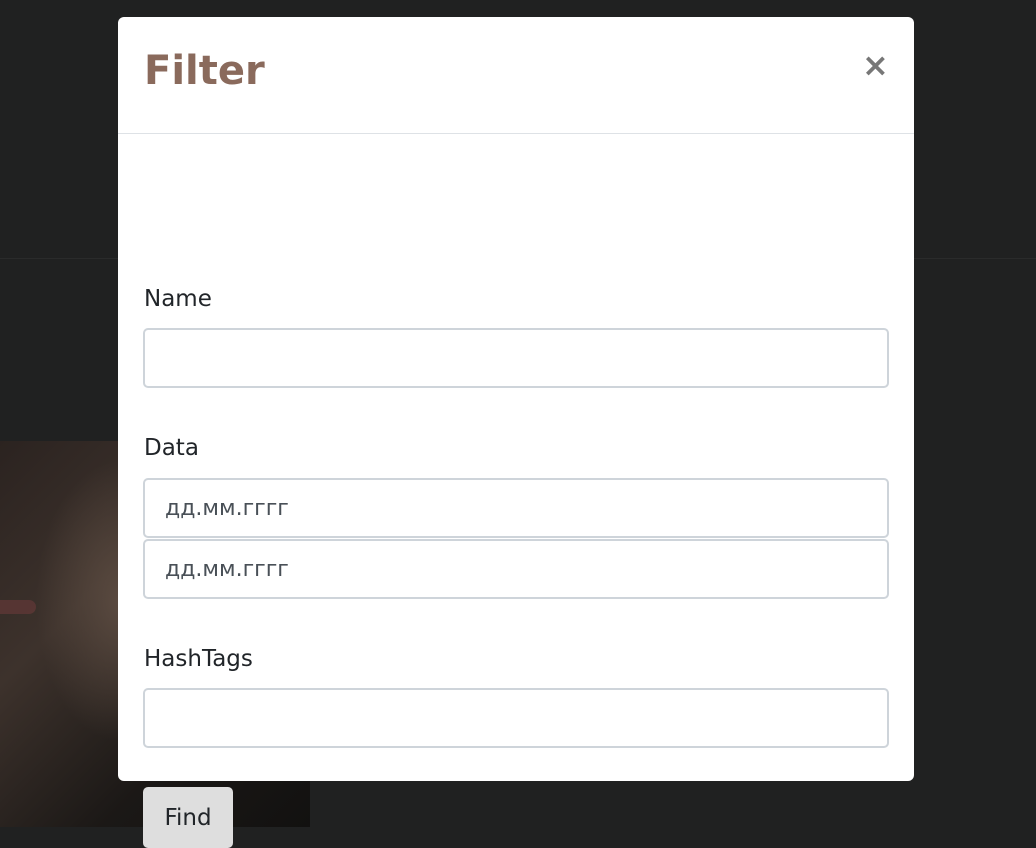 The height and width of the screenshot is (848, 1036). What do you see at coordinates (516, 718) in the screenshot?
I see `hashtags-input` at bounding box center [516, 718].